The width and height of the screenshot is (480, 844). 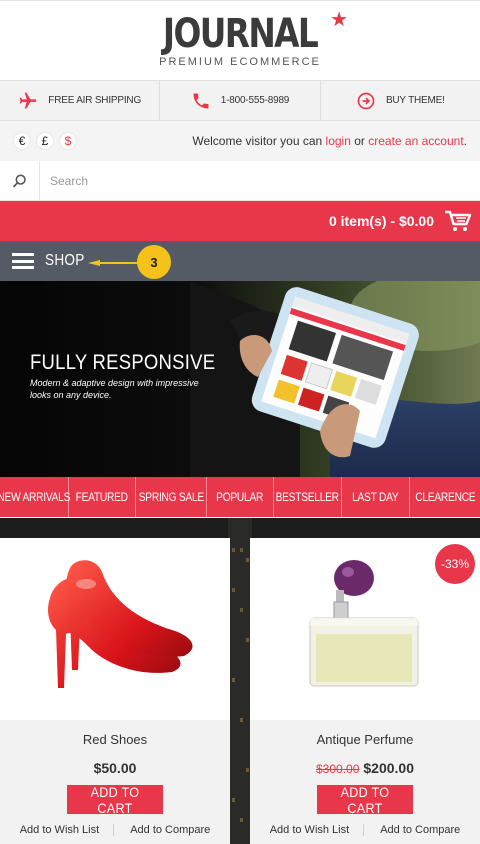 I want to click on search-input, so click(x=260, y=180).